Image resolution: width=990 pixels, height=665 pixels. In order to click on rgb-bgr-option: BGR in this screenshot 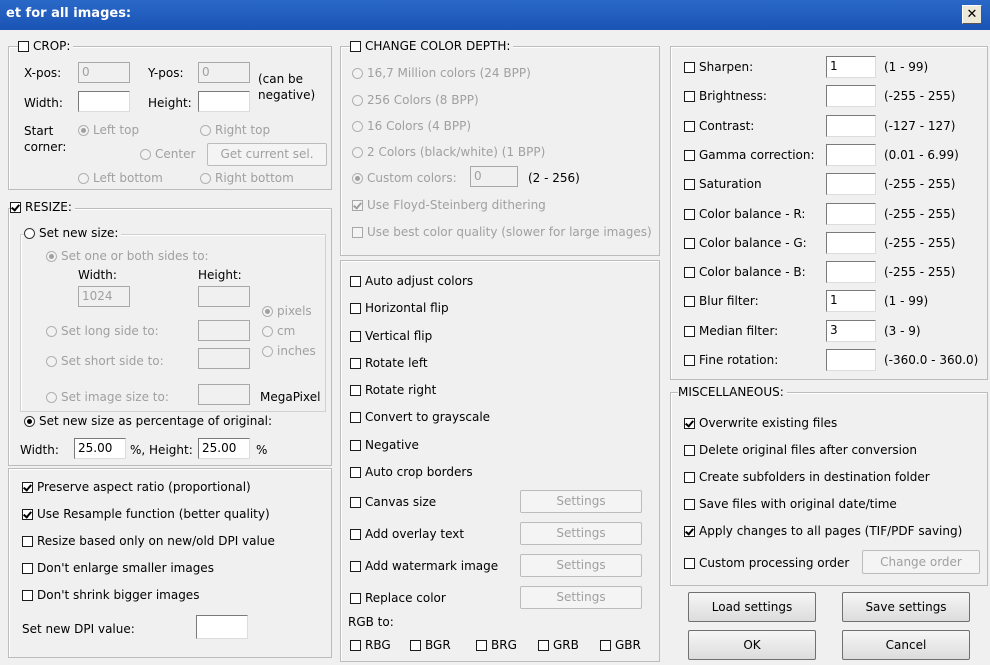, I will do `click(430, 645)`.